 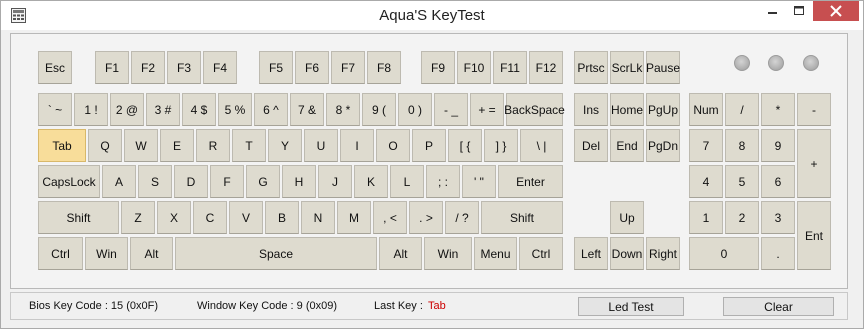 I want to click on key-ins: Ins, so click(x=591, y=109).